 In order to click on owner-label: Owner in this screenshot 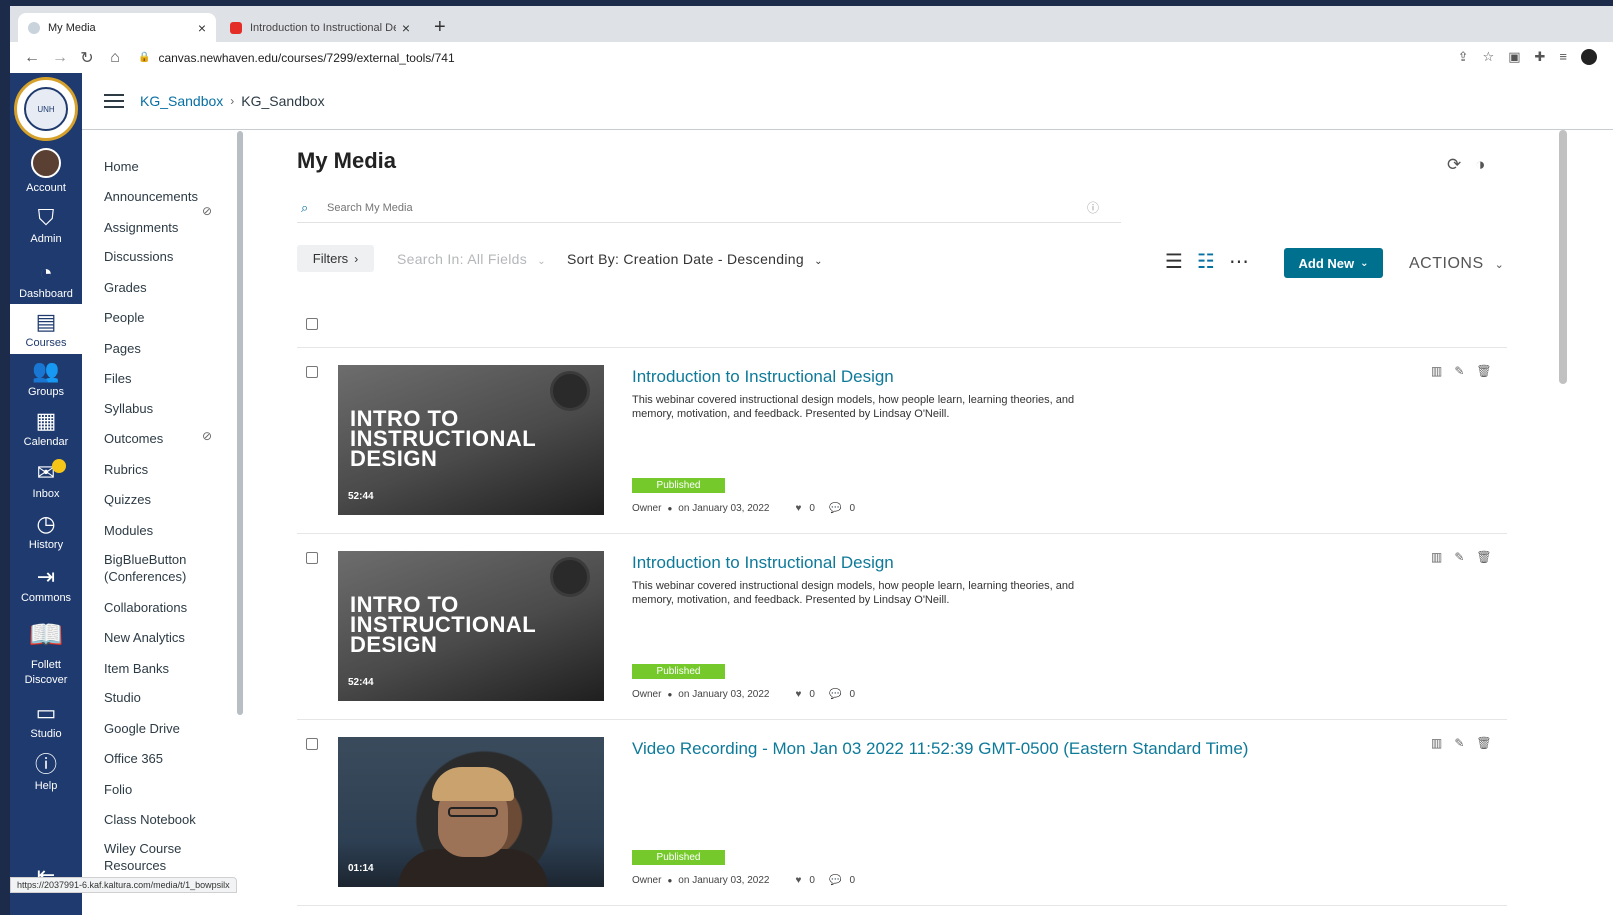, I will do `click(647, 880)`.